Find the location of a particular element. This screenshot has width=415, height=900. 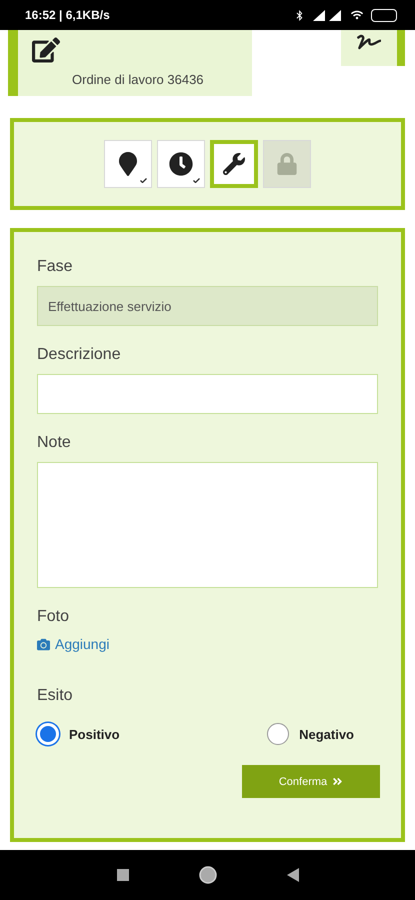

status-text: 16:52 | 6,1KB/s is located at coordinates (67, 15).